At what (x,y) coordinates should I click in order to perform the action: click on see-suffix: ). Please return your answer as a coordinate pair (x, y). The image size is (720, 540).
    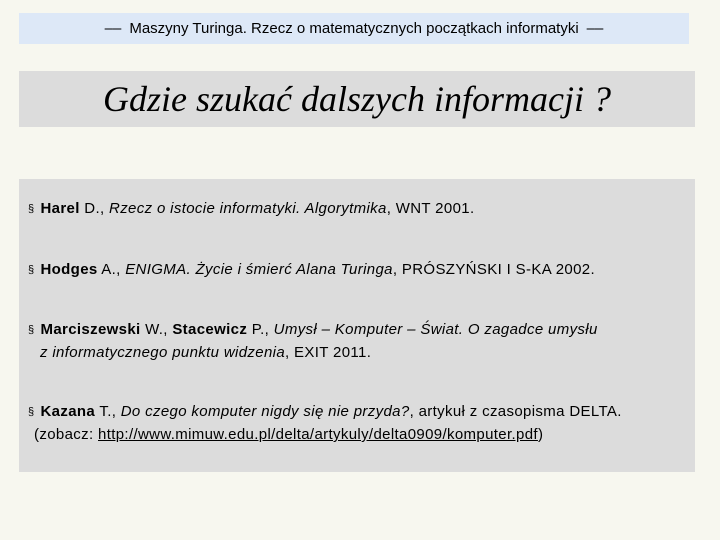
    Looking at the image, I should click on (540, 434).